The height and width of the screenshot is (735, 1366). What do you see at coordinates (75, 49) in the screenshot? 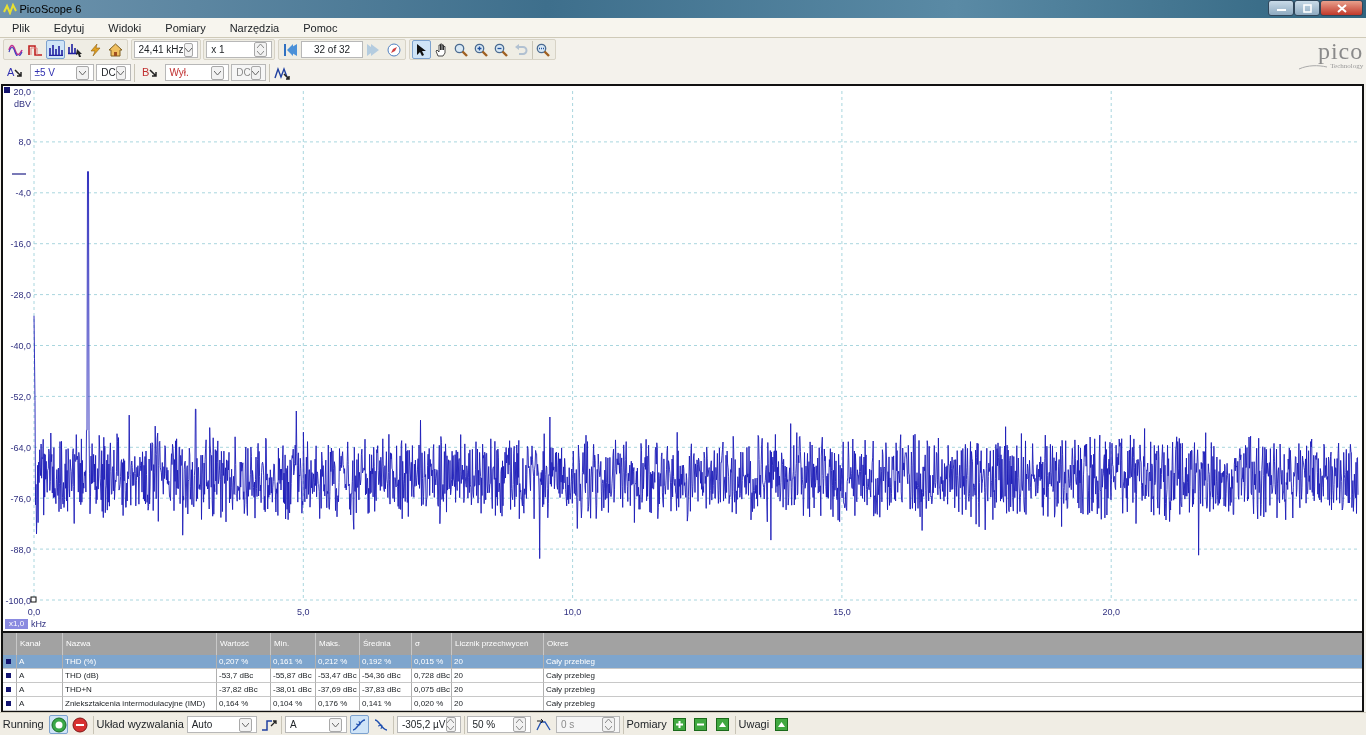
I see `spectrum-cursor-icon` at bounding box center [75, 49].